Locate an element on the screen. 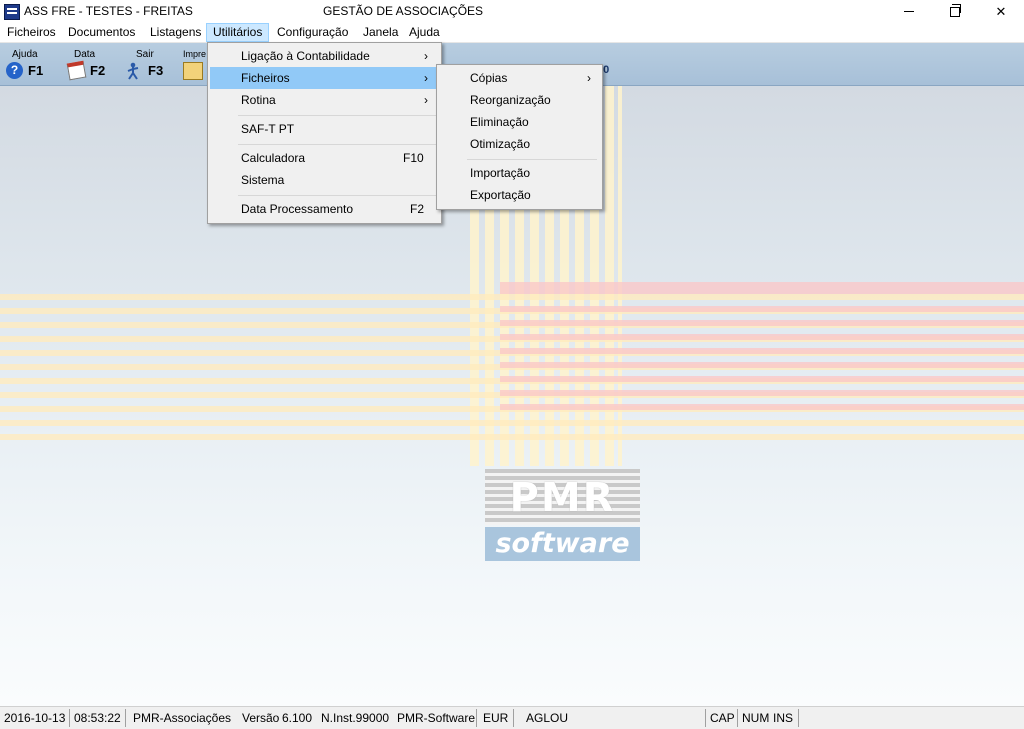  date-tool-button: Data F2 is located at coordinates (87, 64).